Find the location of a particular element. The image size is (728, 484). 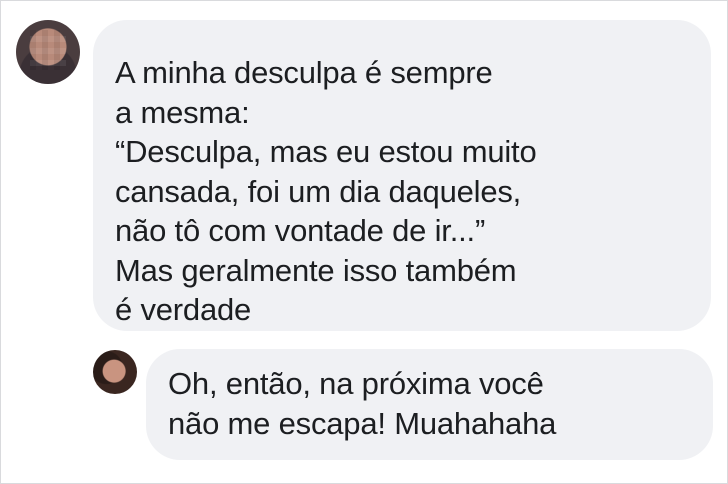

message-line: A minha desculpa é sempre is located at coordinates (304, 72).